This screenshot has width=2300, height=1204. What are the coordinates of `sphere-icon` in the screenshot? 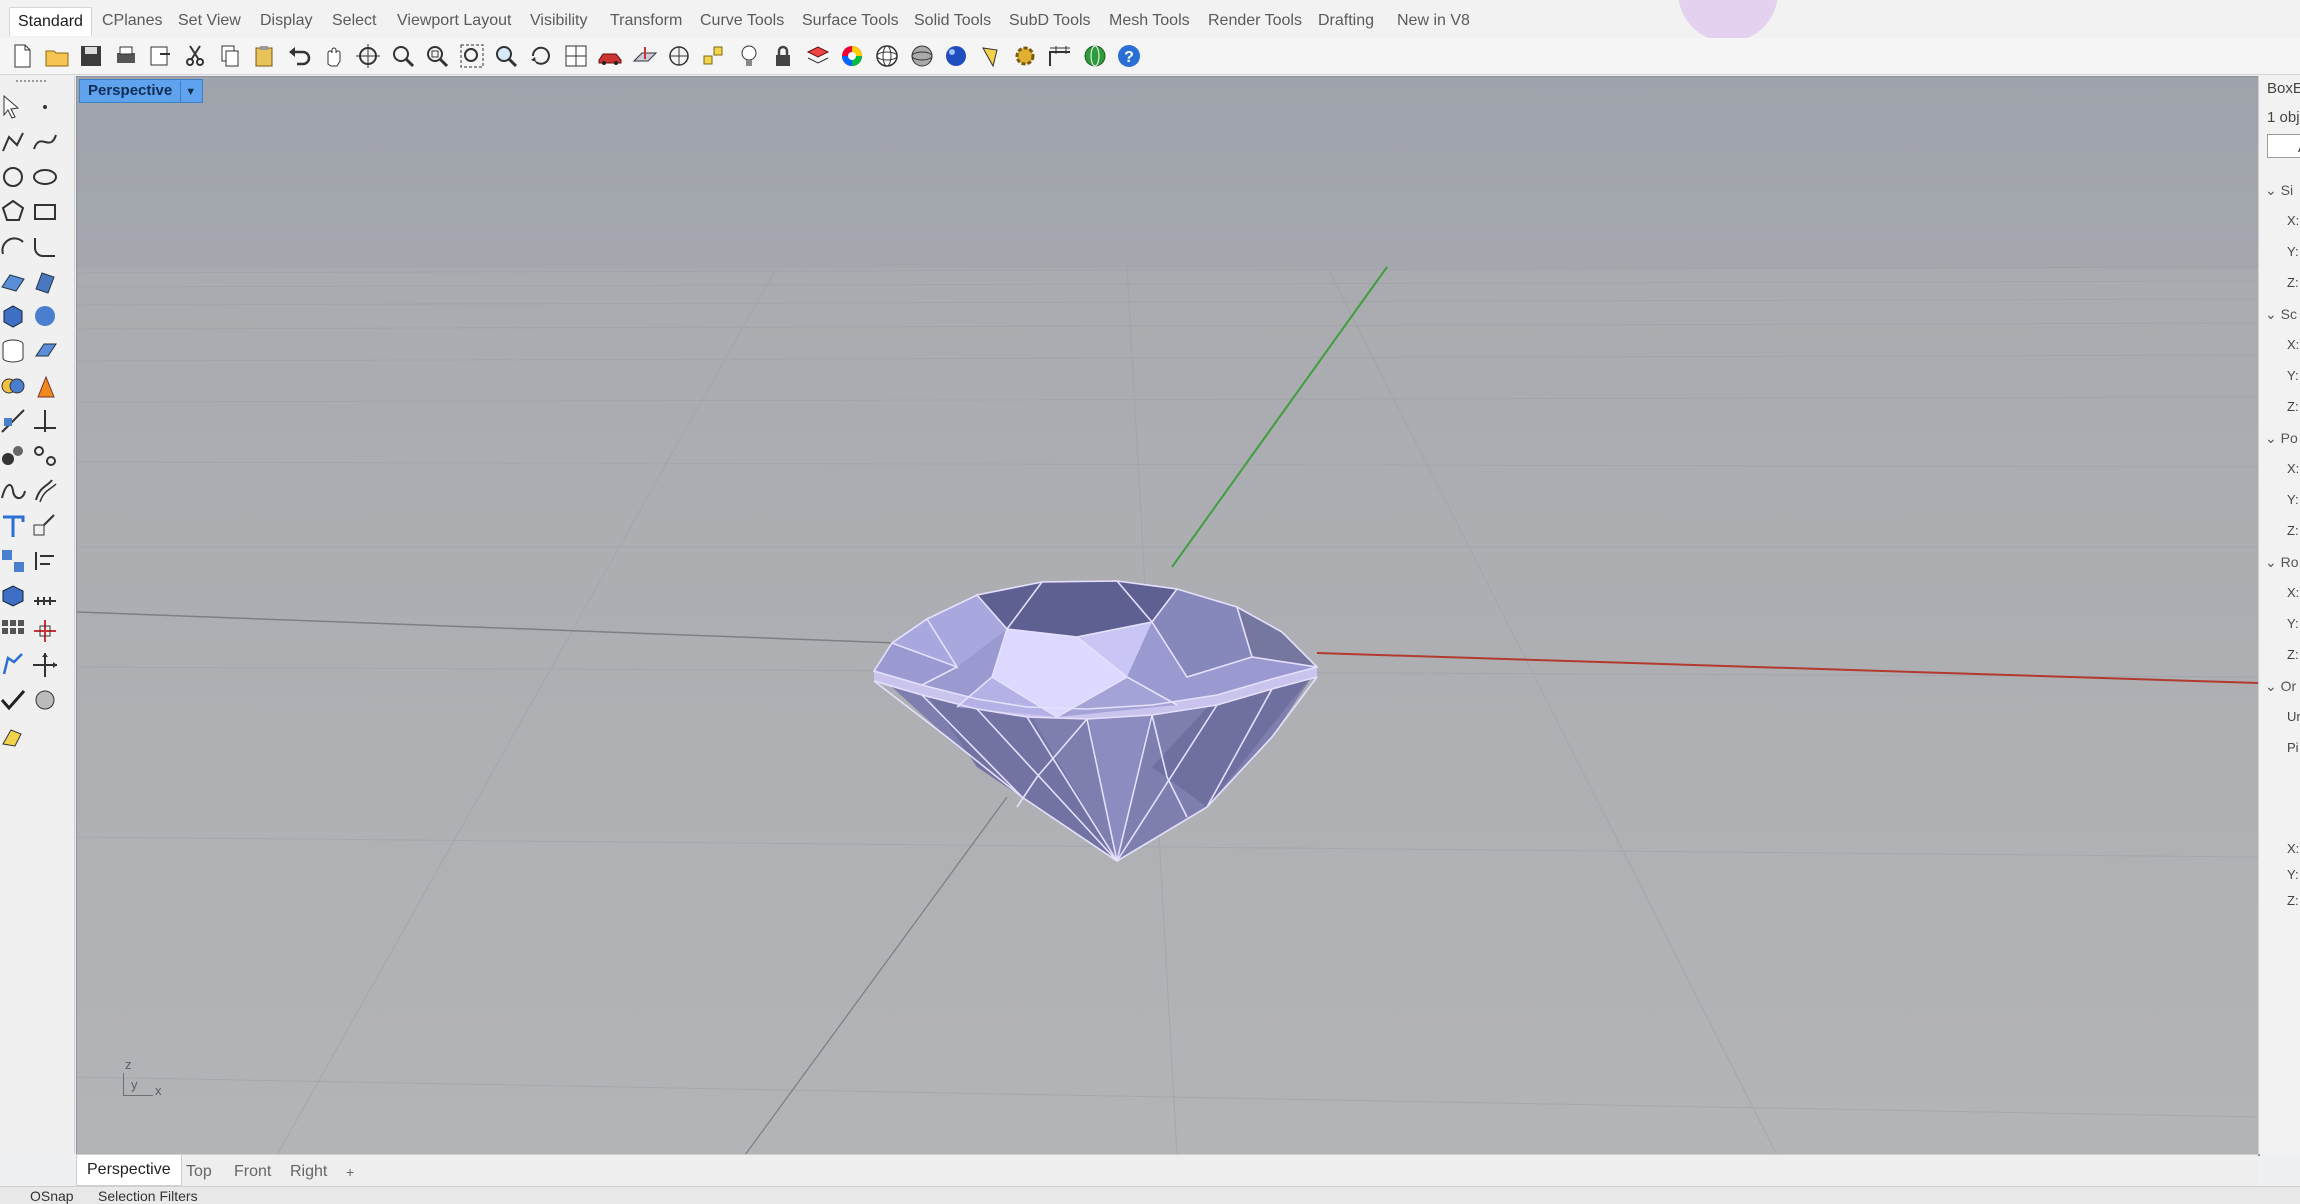 It's located at (45, 316).